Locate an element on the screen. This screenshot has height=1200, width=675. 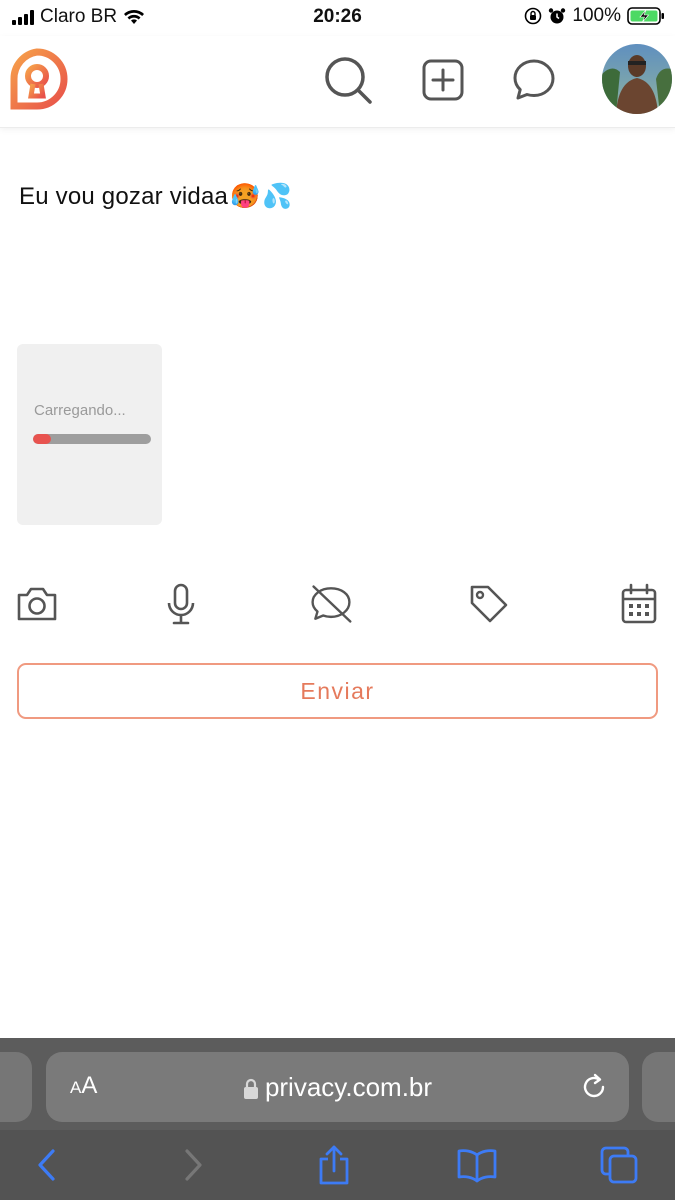
status-bar: Claro BR 20:26 100% is located at coordinates (337, 18).